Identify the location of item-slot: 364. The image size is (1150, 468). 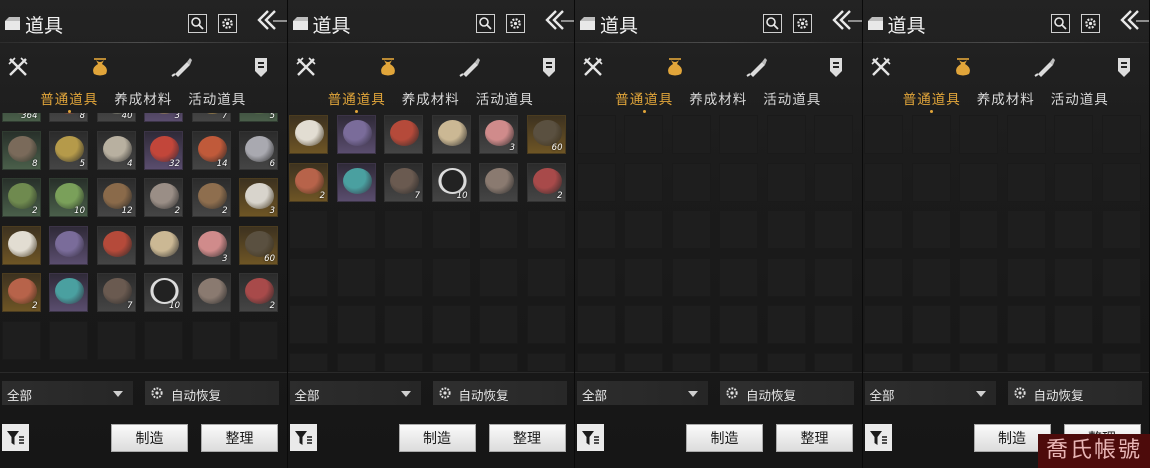
(21, 117).